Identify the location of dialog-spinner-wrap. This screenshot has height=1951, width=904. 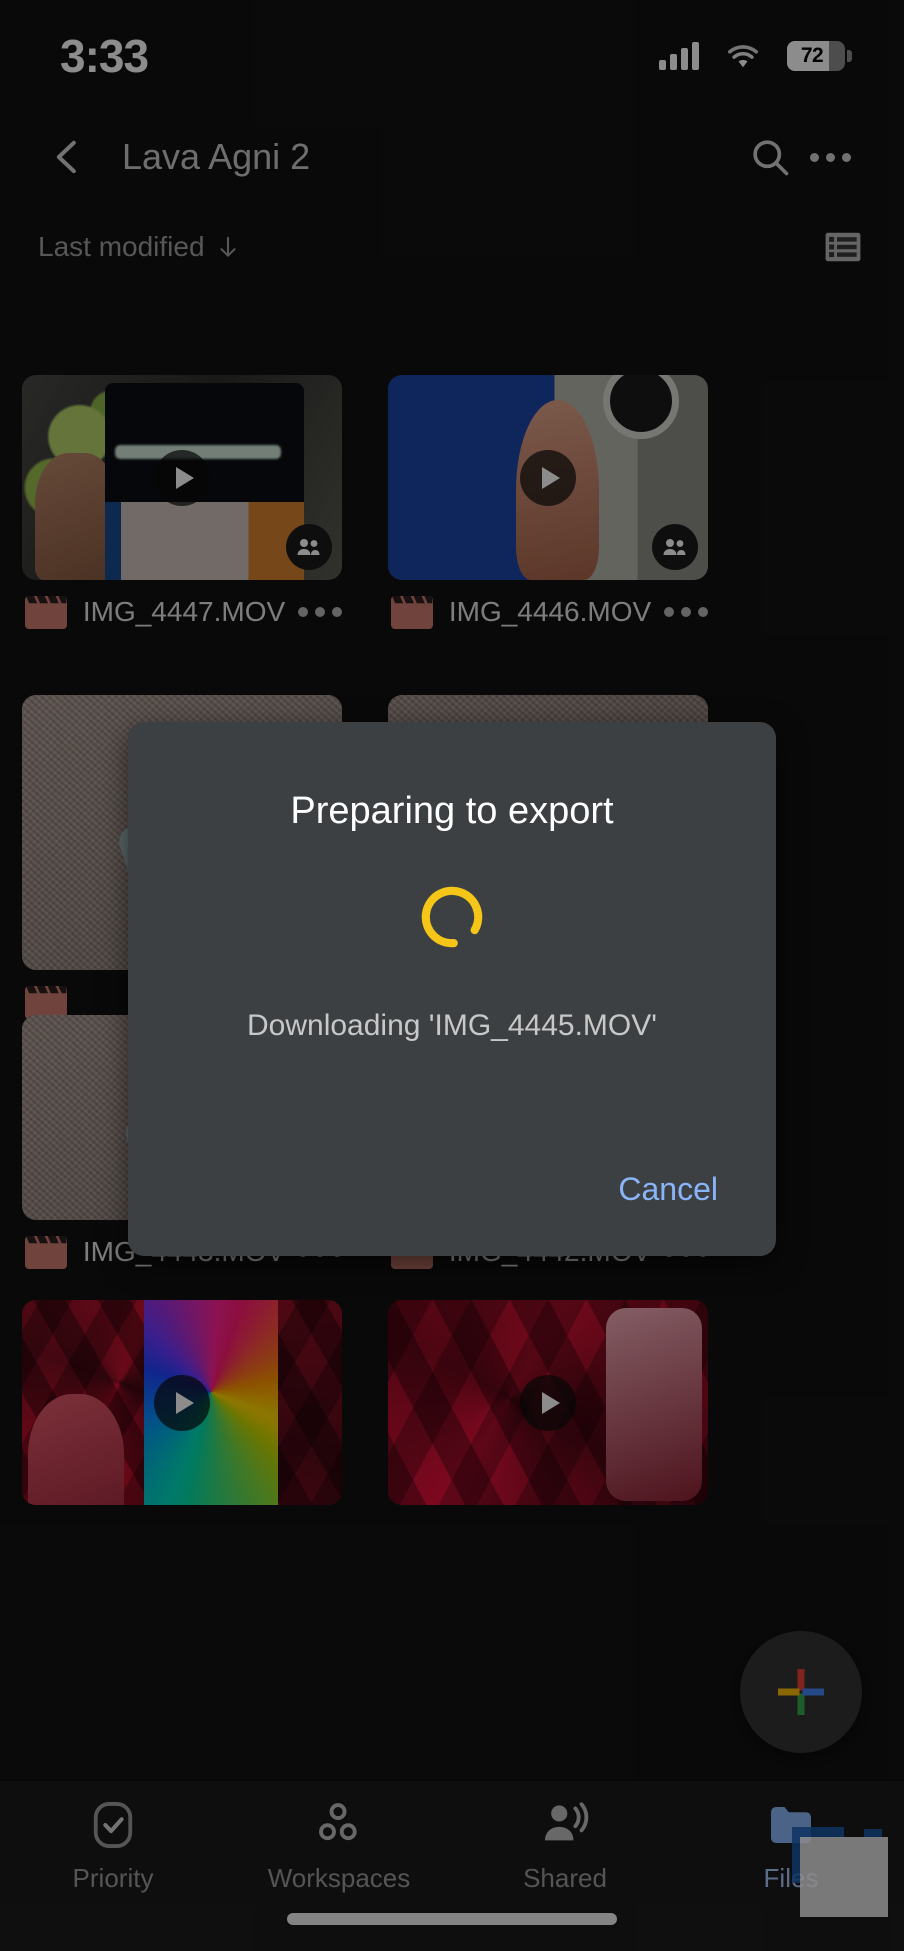
(452, 917).